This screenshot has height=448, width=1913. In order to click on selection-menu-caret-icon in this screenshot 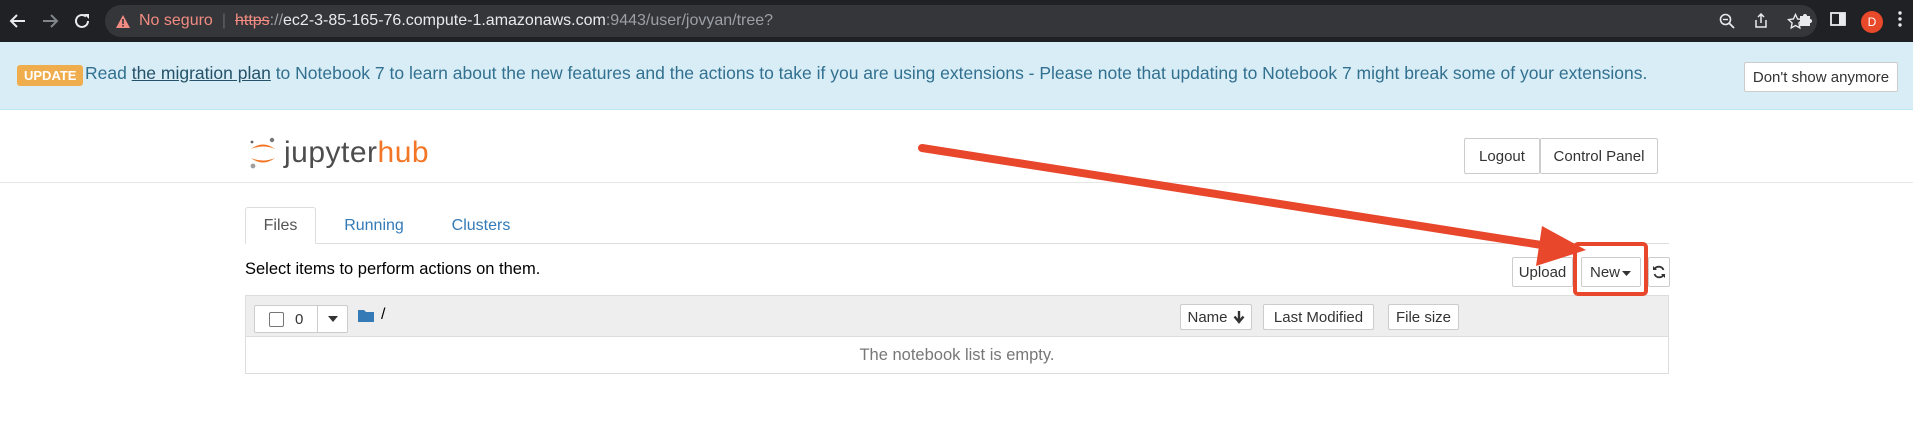, I will do `click(333, 319)`.